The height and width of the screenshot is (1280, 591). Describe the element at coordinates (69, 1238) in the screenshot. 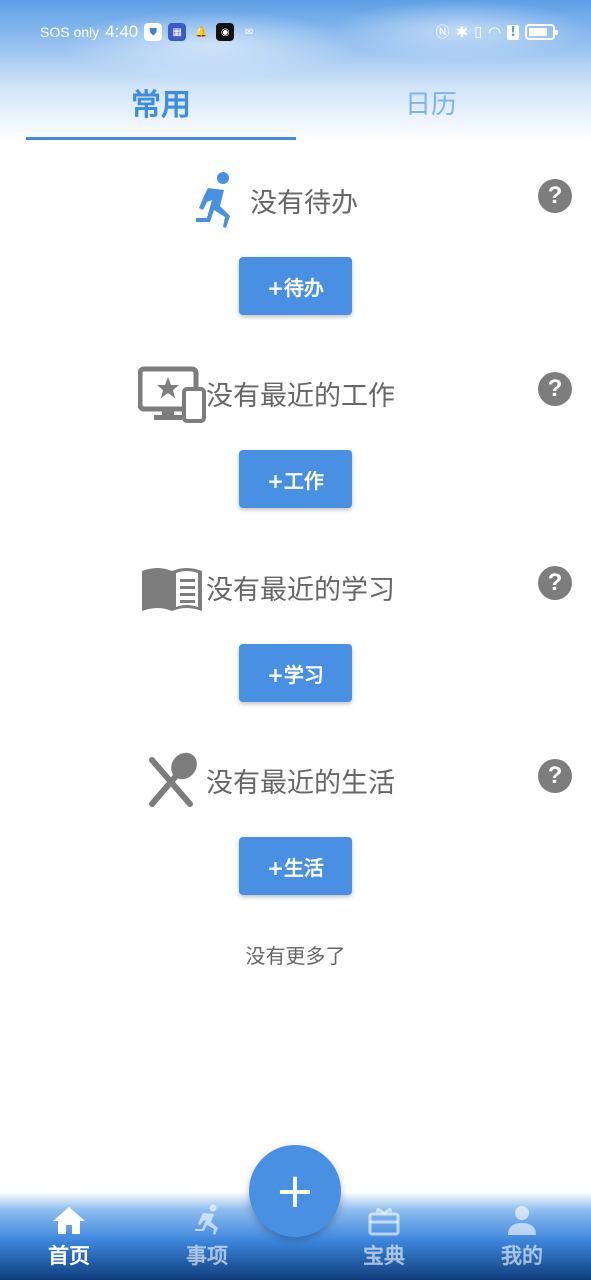

I see `nav-home: 首页` at that location.